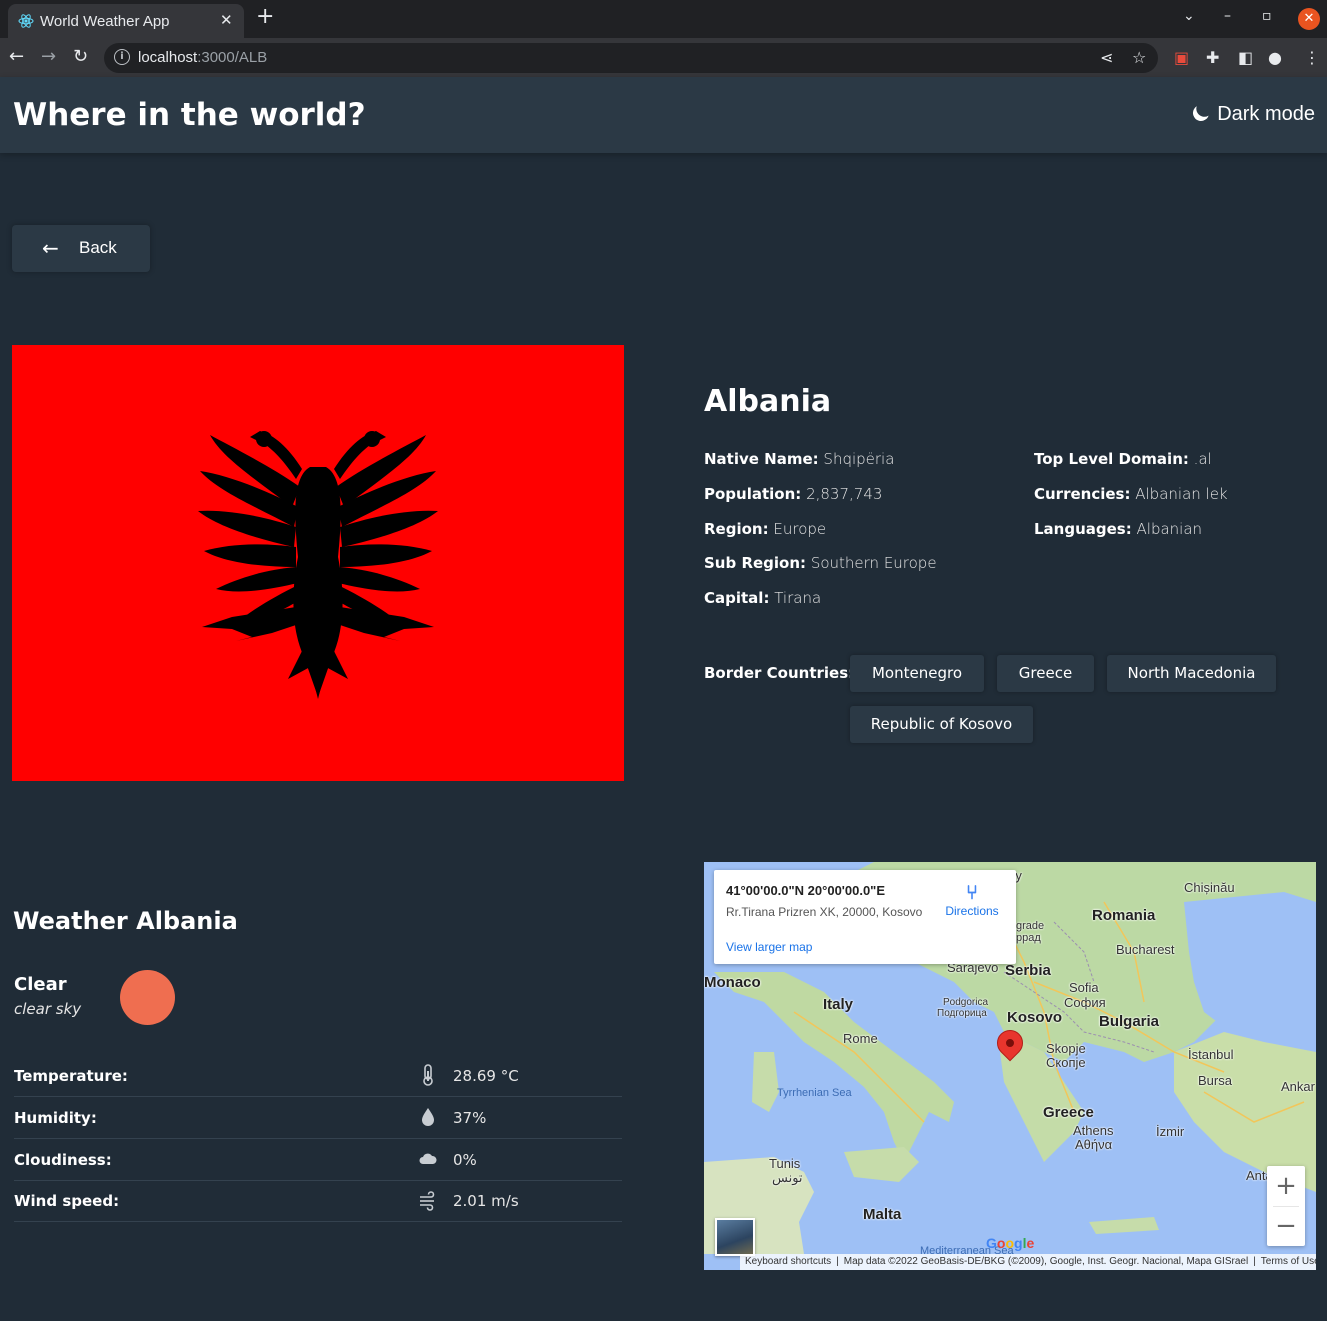 The height and width of the screenshot is (1321, 1327). What do you see at coordinates (1170, 1131) in the screenshot?
I see `map-label-izmir: İzmir` at bounding box center [1170, 1131].